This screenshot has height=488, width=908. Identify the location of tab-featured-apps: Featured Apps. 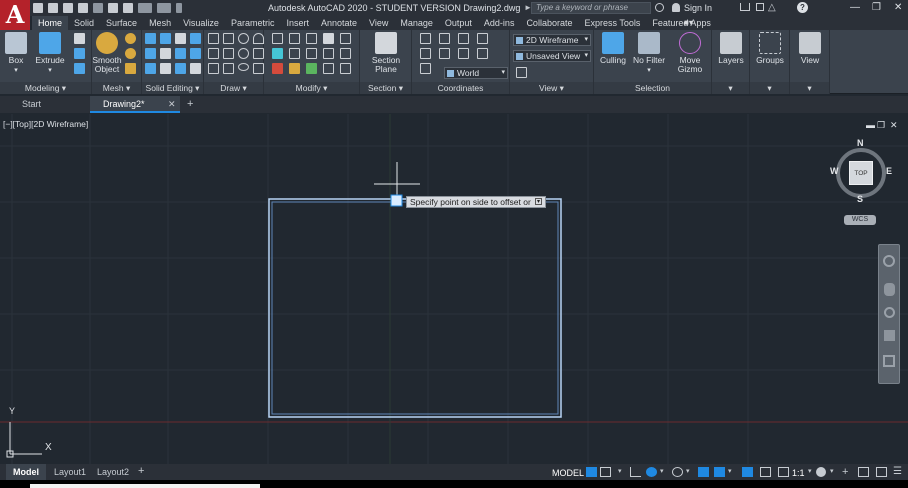
(681, 23).